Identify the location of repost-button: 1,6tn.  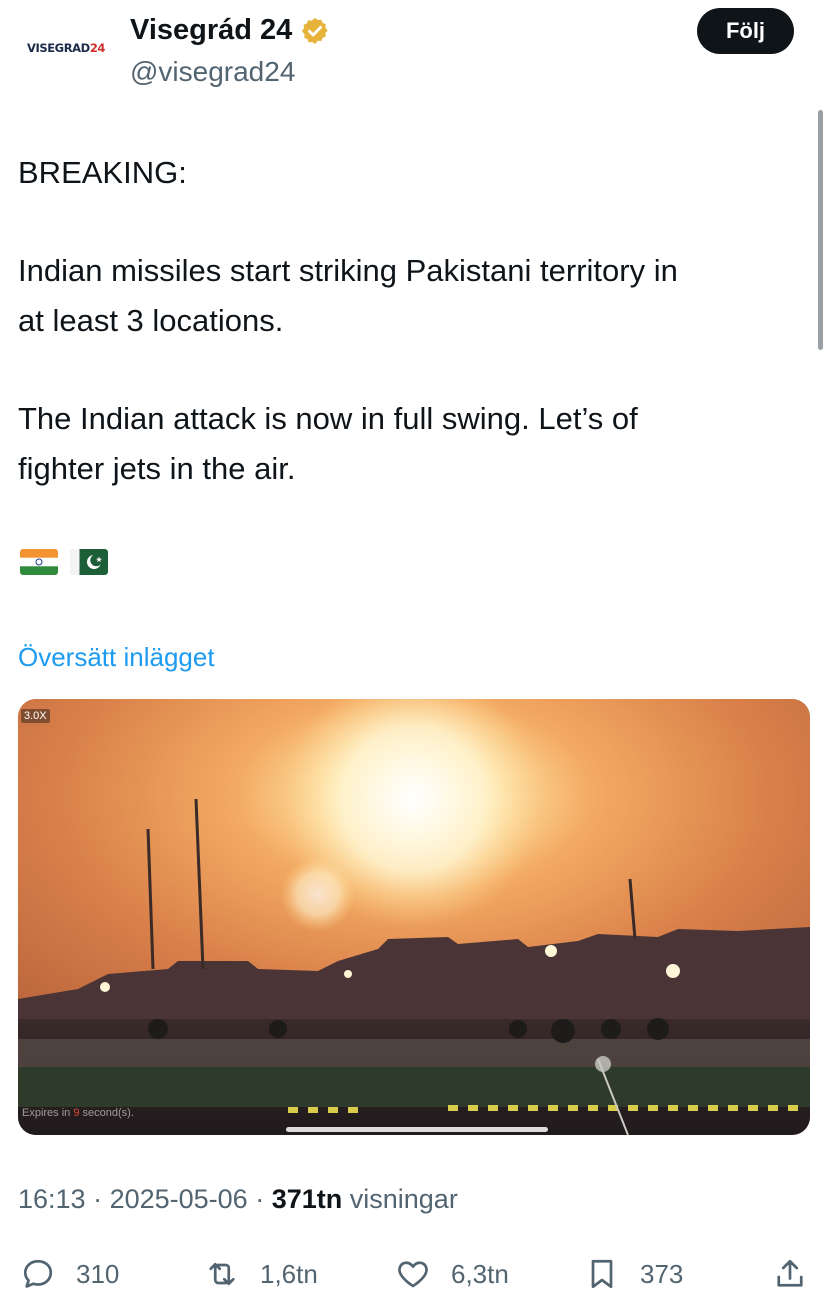
(261, 1274).